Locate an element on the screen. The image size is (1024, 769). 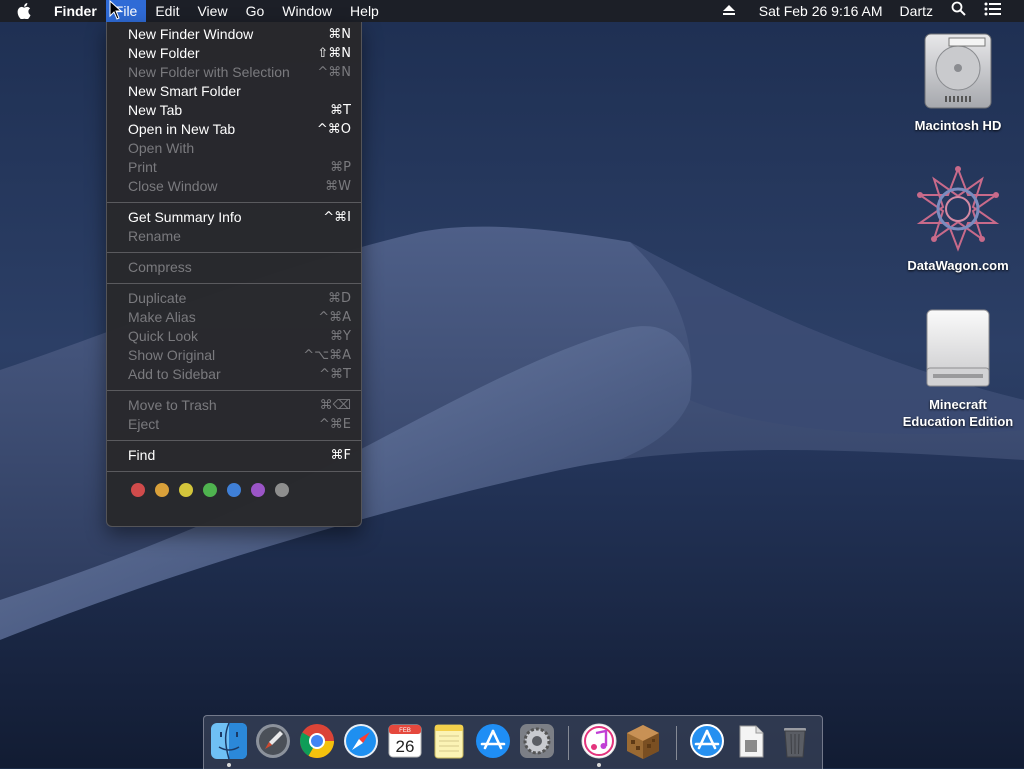
menu-item-eject: Eject ^⌘E is located at coordinates (234, 424).